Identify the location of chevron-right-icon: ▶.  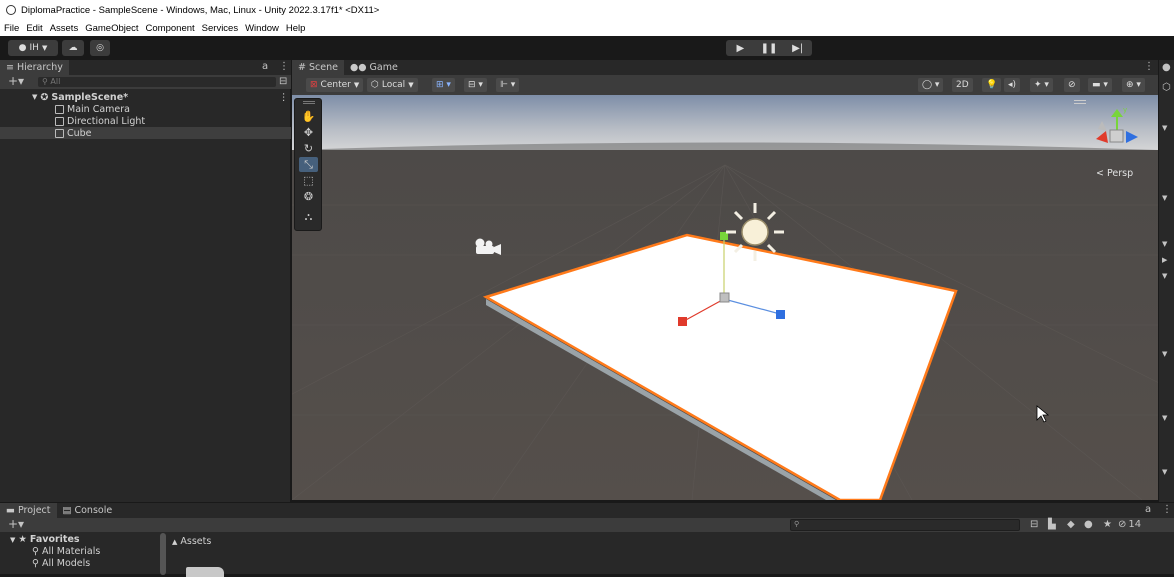
(1164, 260).